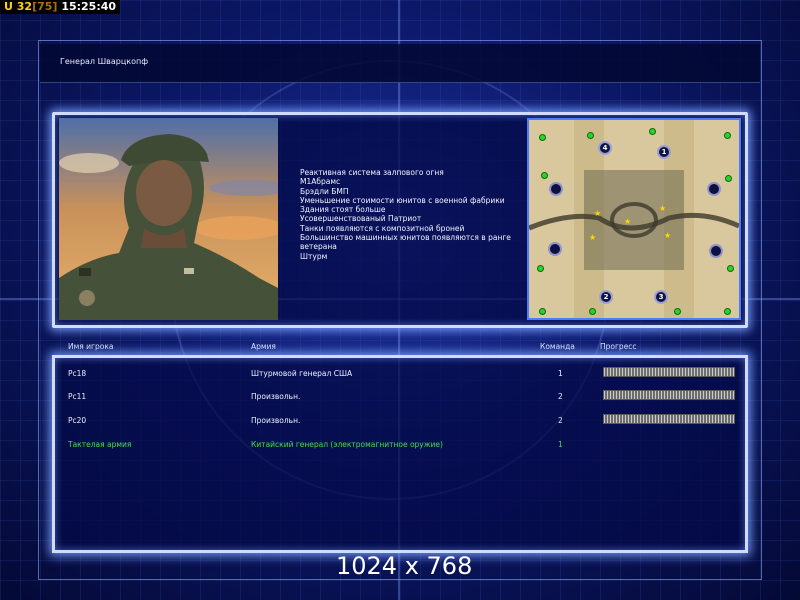  Describe the element at coordinates (661, 297) in the screenshot. I see `start-position-3: 3` at that location.